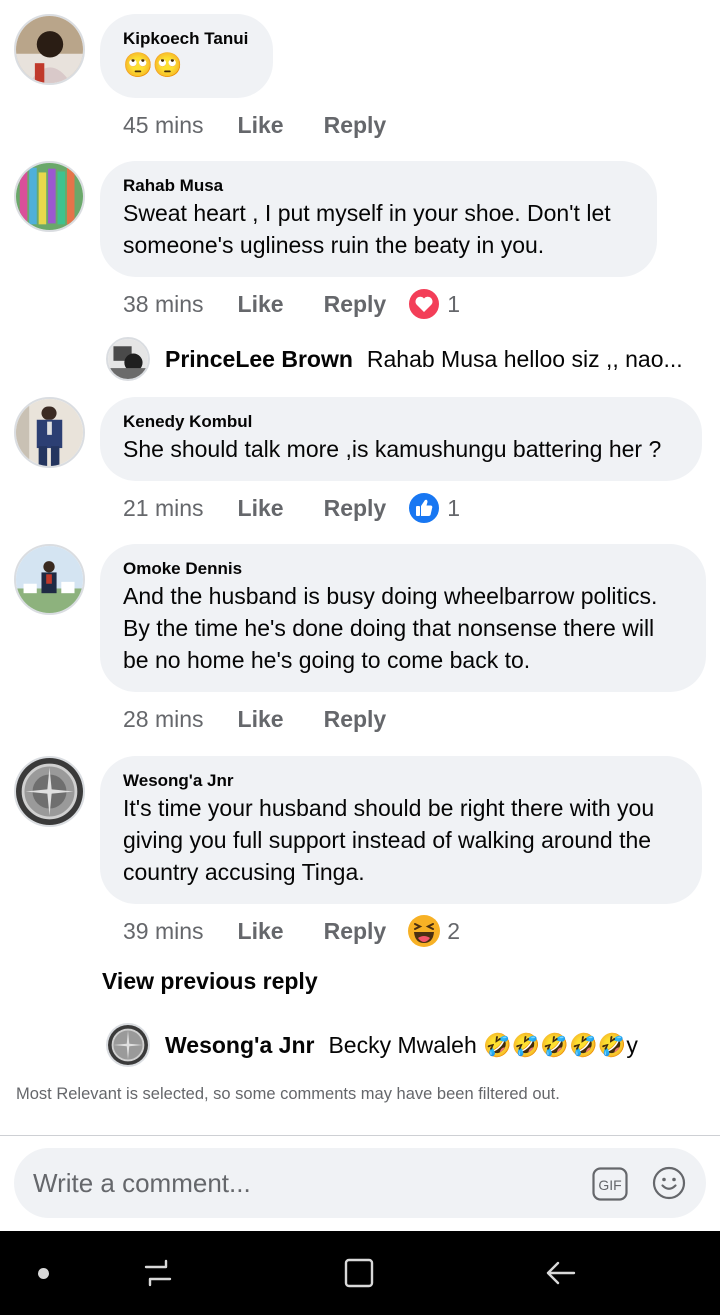 The width and height of the screenshot is (720, 1315). Describe the element at coordinates (424, 931) in the screenshot. I see `haha-reaction-icon` at that location.